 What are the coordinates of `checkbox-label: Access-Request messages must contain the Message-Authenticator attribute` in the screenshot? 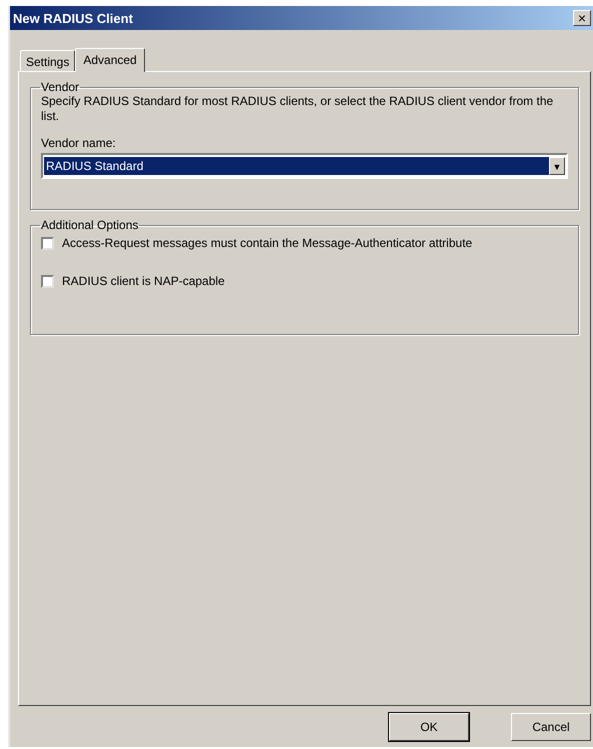 It's located at (267, 243).